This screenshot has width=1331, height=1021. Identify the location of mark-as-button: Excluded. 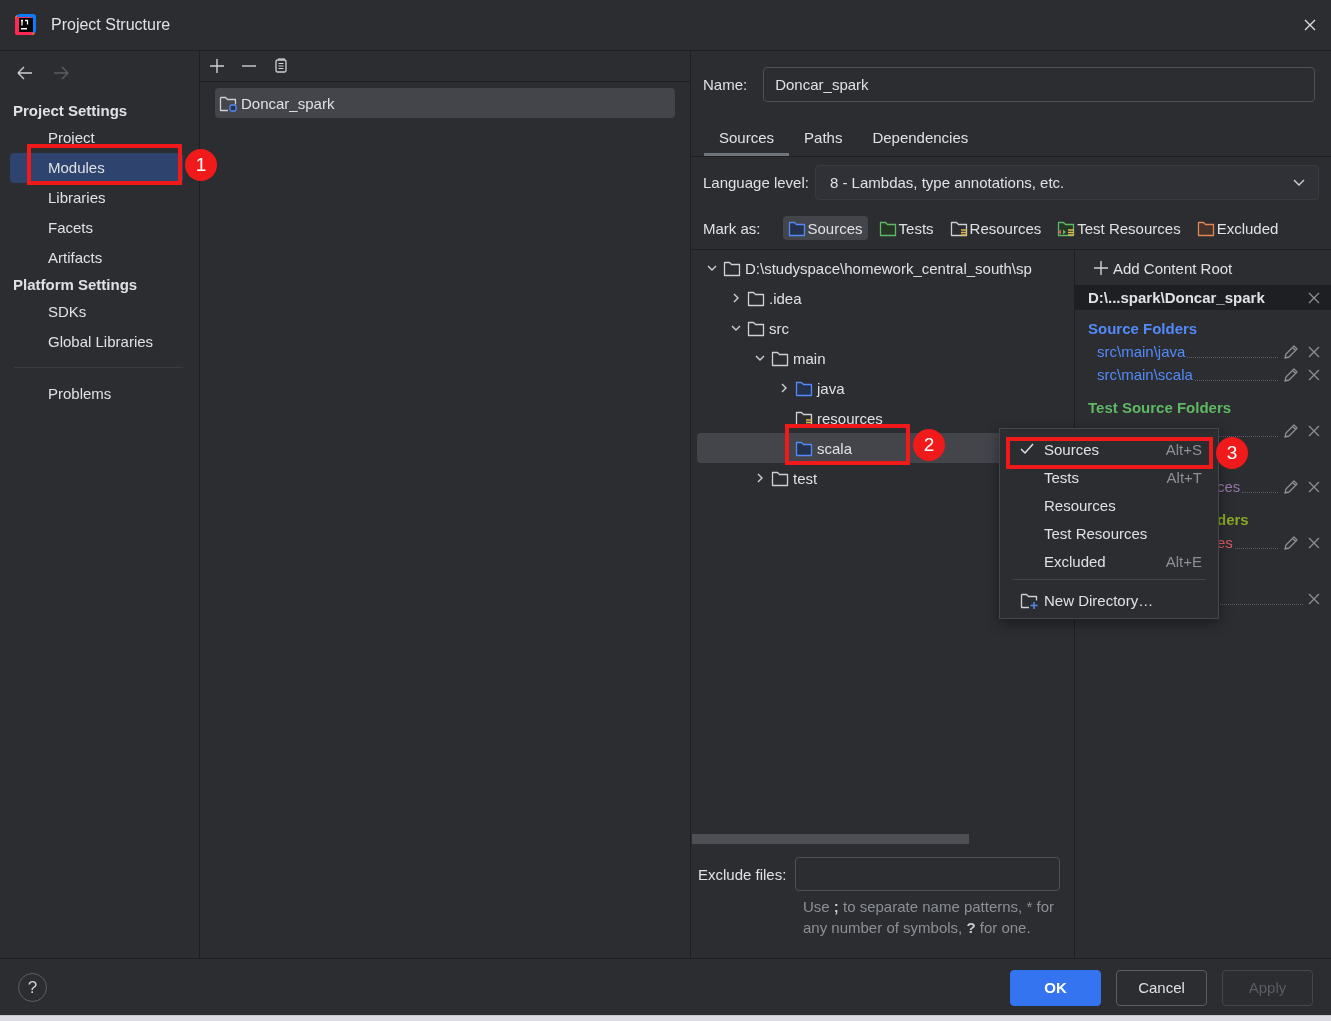
(1237, 228).